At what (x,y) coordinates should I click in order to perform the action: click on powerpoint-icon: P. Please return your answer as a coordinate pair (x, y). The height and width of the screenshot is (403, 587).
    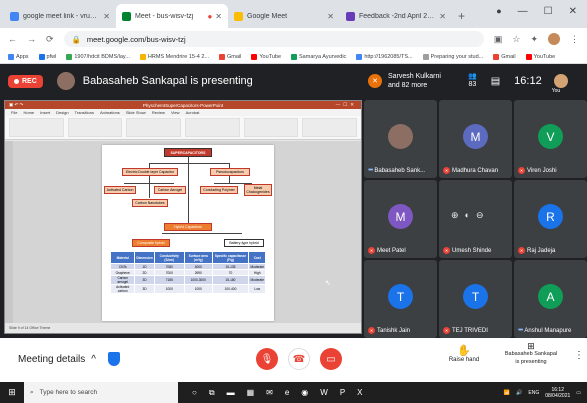
    Looking at the image, I should click on (342, 393).